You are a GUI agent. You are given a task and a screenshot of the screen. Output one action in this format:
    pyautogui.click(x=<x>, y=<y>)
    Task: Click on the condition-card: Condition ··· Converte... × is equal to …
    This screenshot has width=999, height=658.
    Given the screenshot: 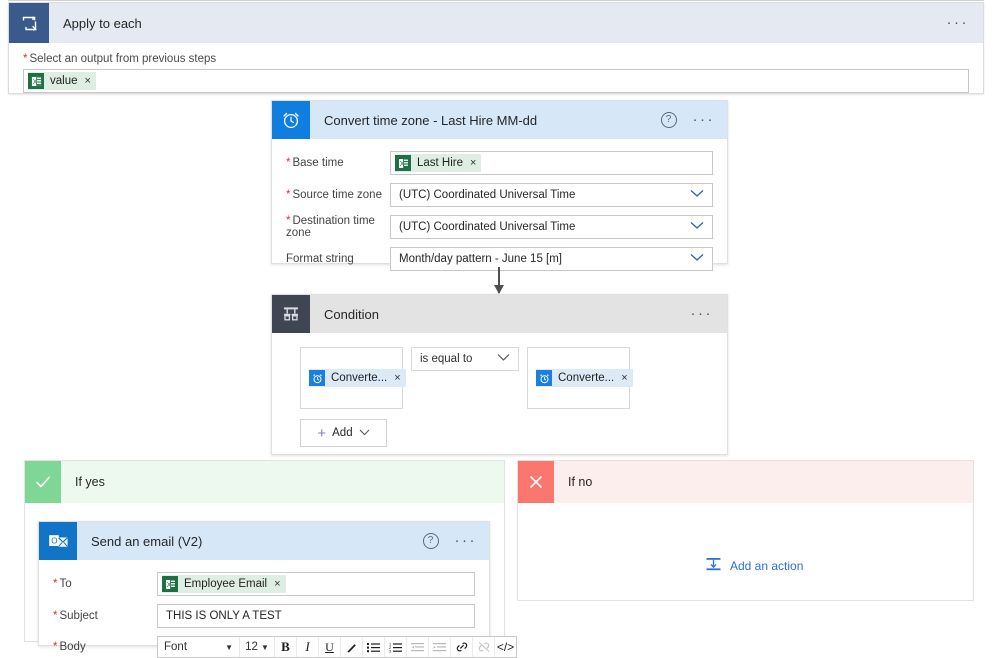 What is the action you would take?
    pyautogui.click(x=499, y=374)
    